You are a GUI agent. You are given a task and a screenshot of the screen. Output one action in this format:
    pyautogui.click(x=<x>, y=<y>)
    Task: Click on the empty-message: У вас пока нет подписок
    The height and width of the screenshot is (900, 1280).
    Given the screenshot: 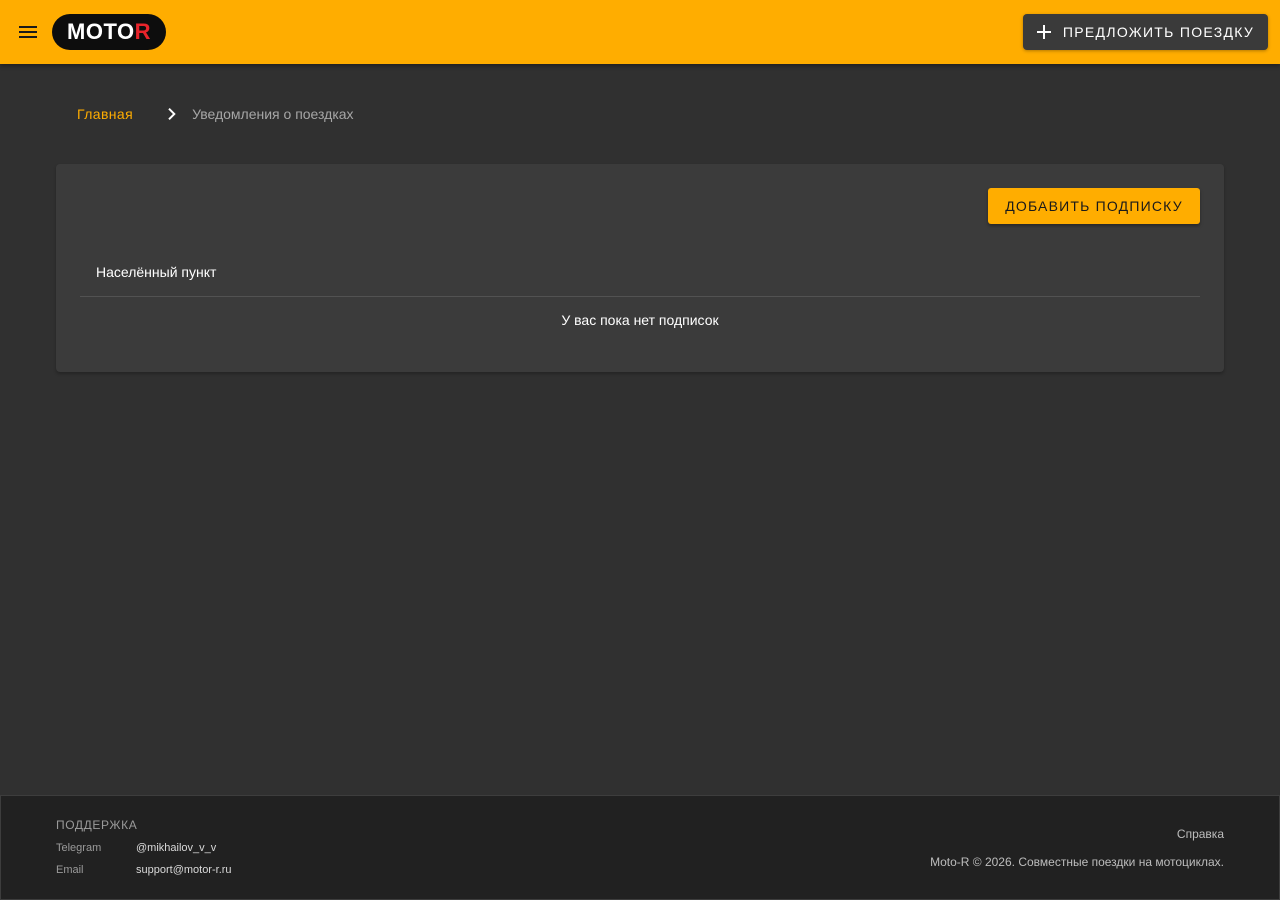 What is the action you would take?
    pyautogui.click(x=640, y=320)
    